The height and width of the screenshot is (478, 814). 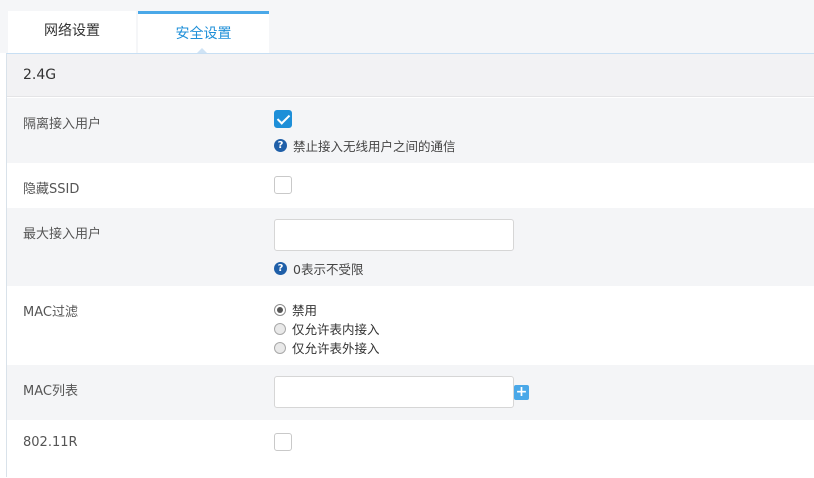 I want to click on max-clients-help-text: 0表示不受限, so click(x=328, y=269).